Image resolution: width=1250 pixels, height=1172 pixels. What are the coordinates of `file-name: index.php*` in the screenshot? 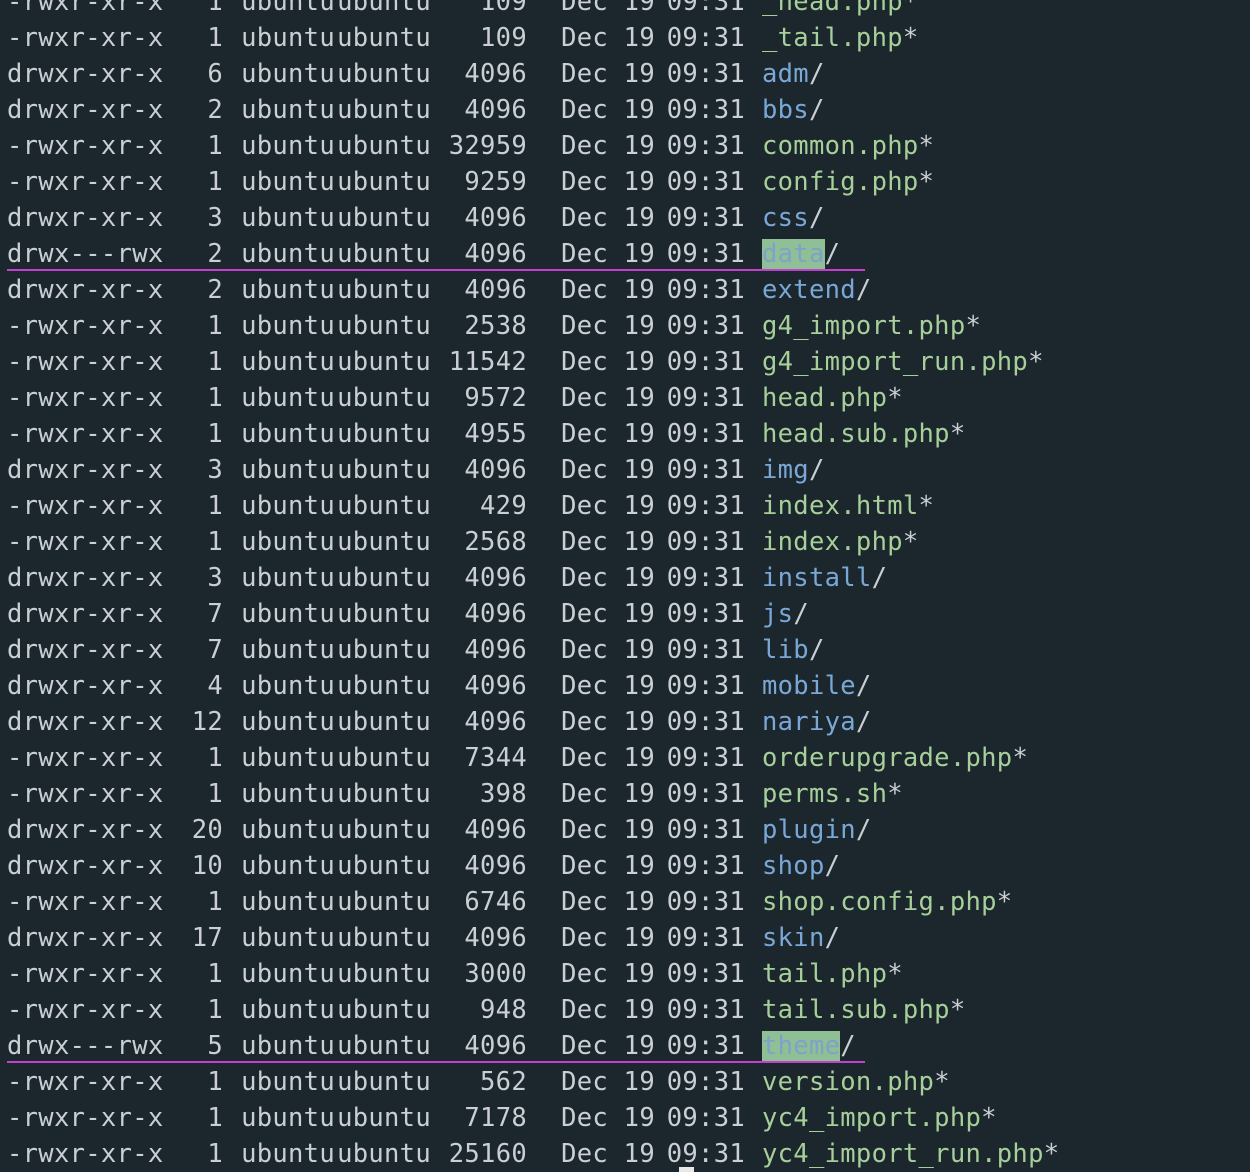 It's located at (840, 542).